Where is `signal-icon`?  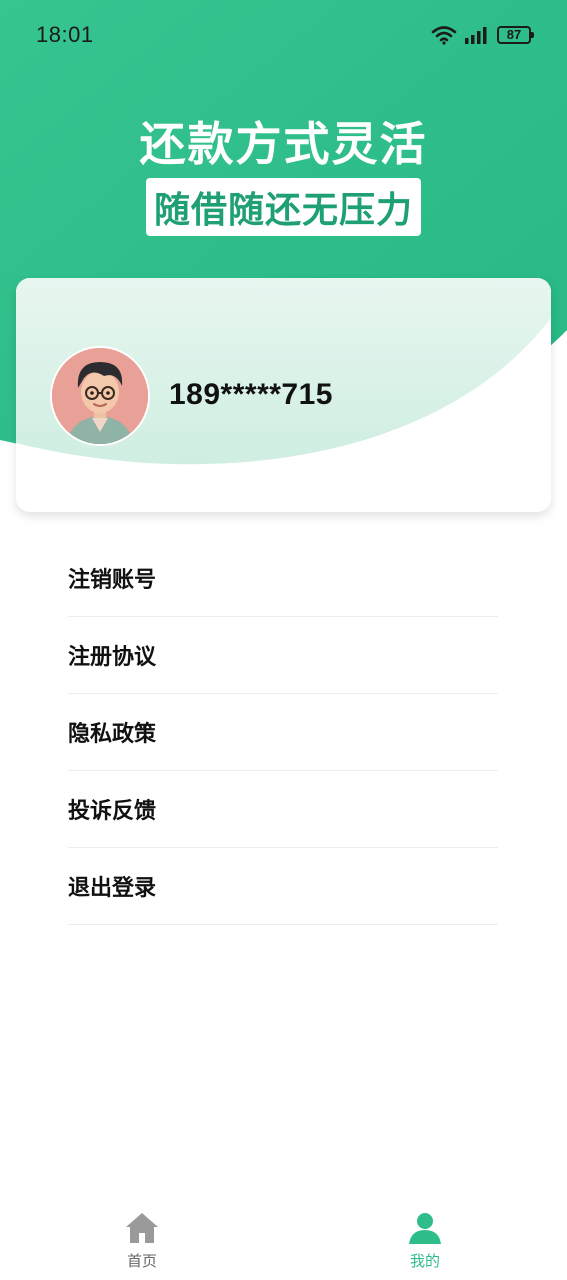 signal-icon is located at coordinates (476, 35).